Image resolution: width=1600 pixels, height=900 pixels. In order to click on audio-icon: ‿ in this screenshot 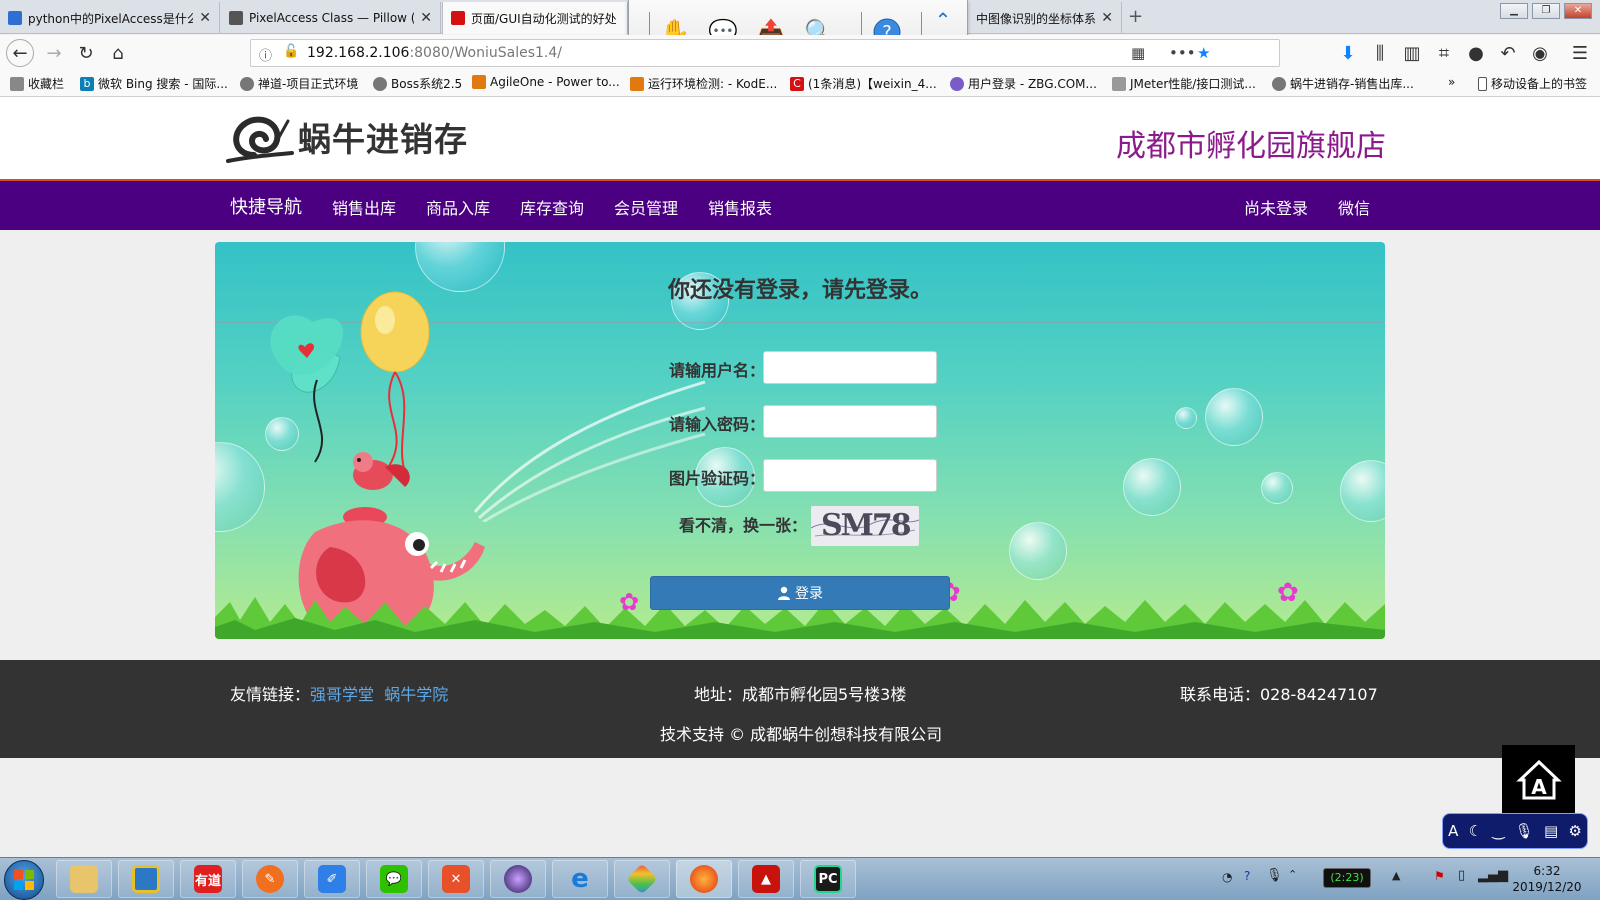, I will do `click(1498, 831)`.